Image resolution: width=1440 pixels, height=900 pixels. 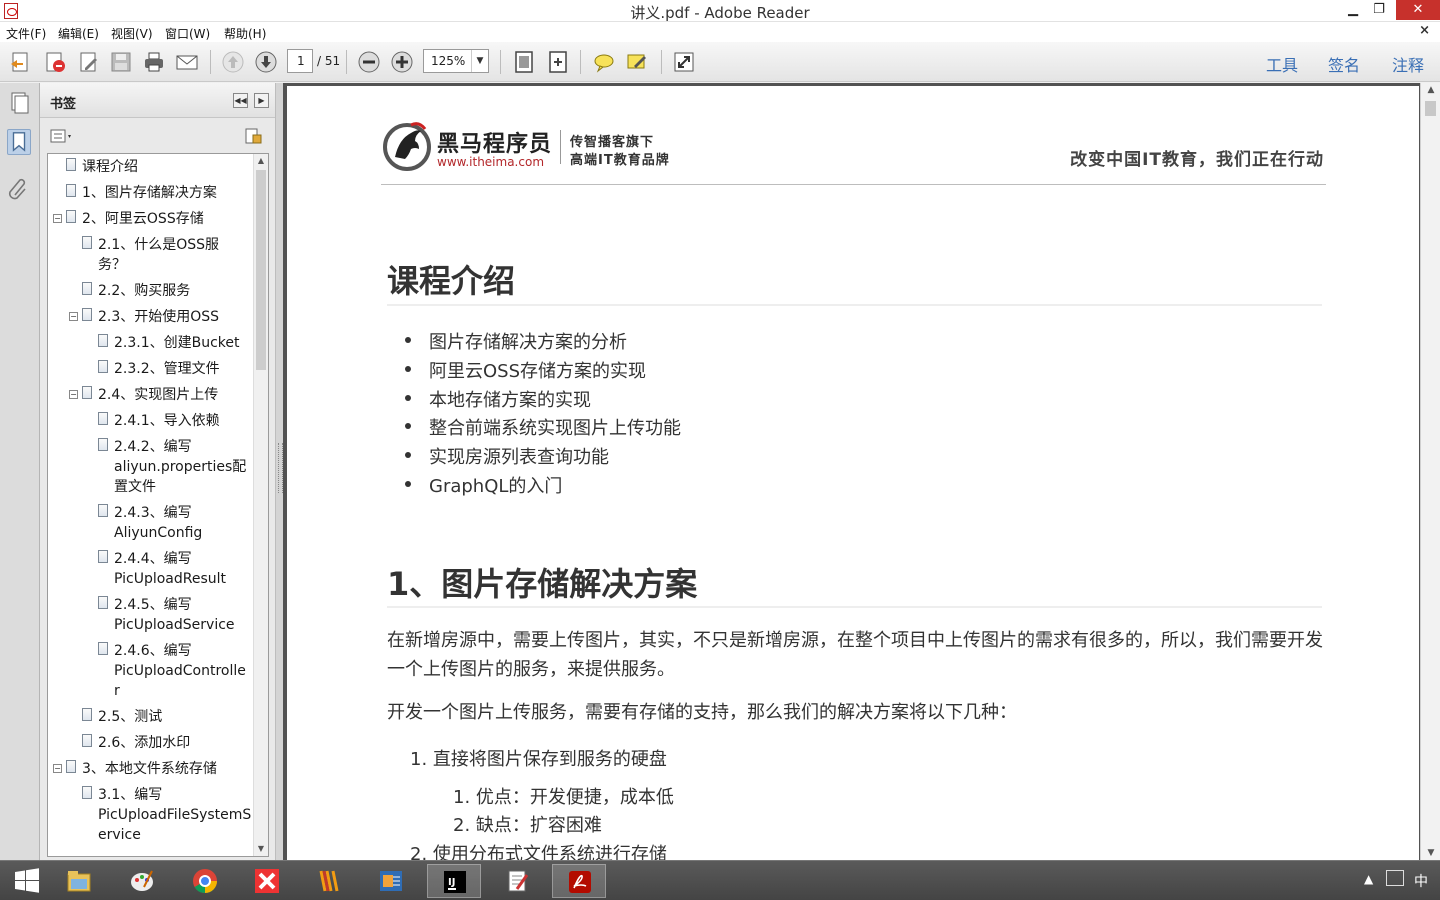 I want to click on edit-icon, so click(x=89, y=62).